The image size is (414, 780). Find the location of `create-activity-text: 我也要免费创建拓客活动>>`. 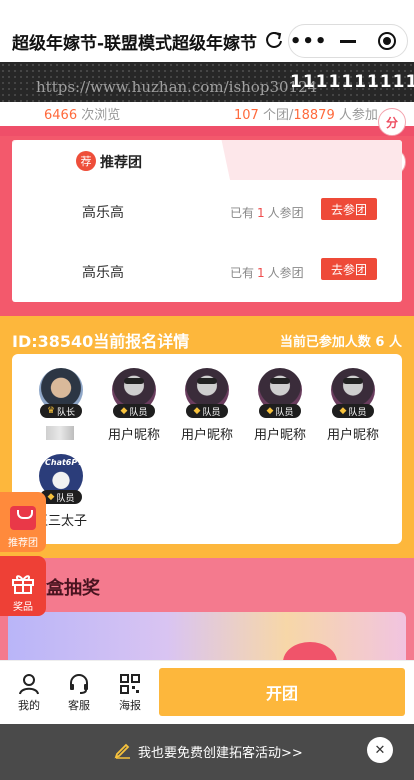

create-activity-text: 我也要免费创建拓客活动>> is located at coordinates (220, 751).